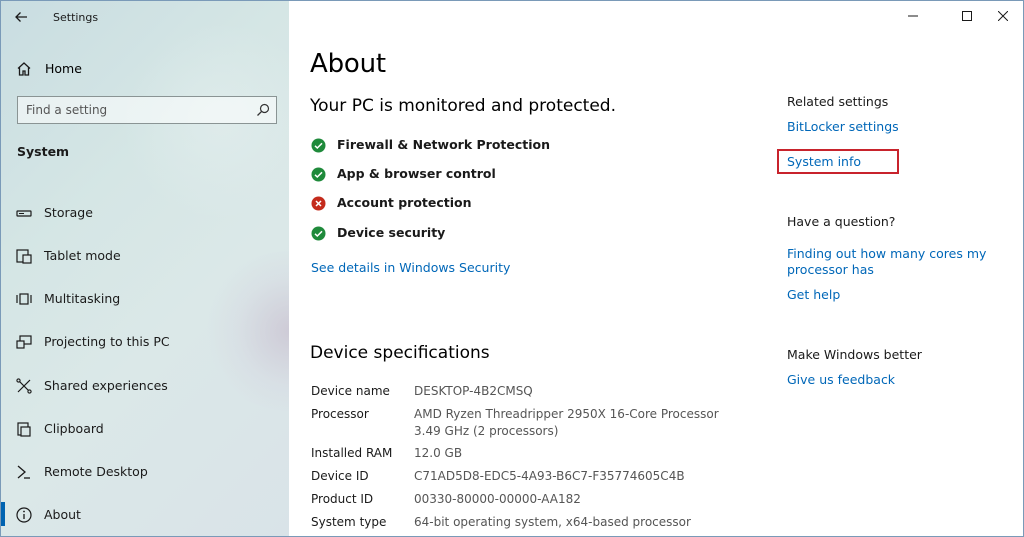  Describe the element at coordinates (841, 379) in the screenshot. I see `feedback-link: Give us feedback` at that location.